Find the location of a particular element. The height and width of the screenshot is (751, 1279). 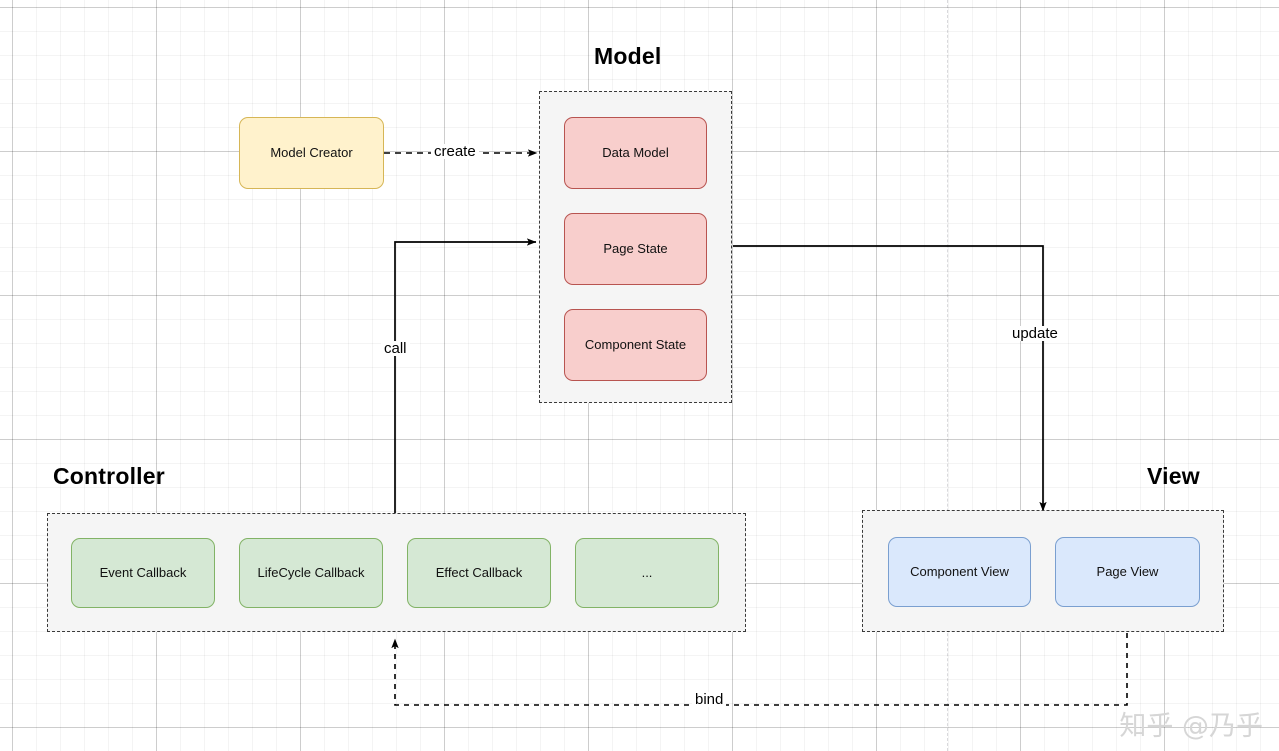

node-component-state-label: Component State is located at coordinates (635, 344).